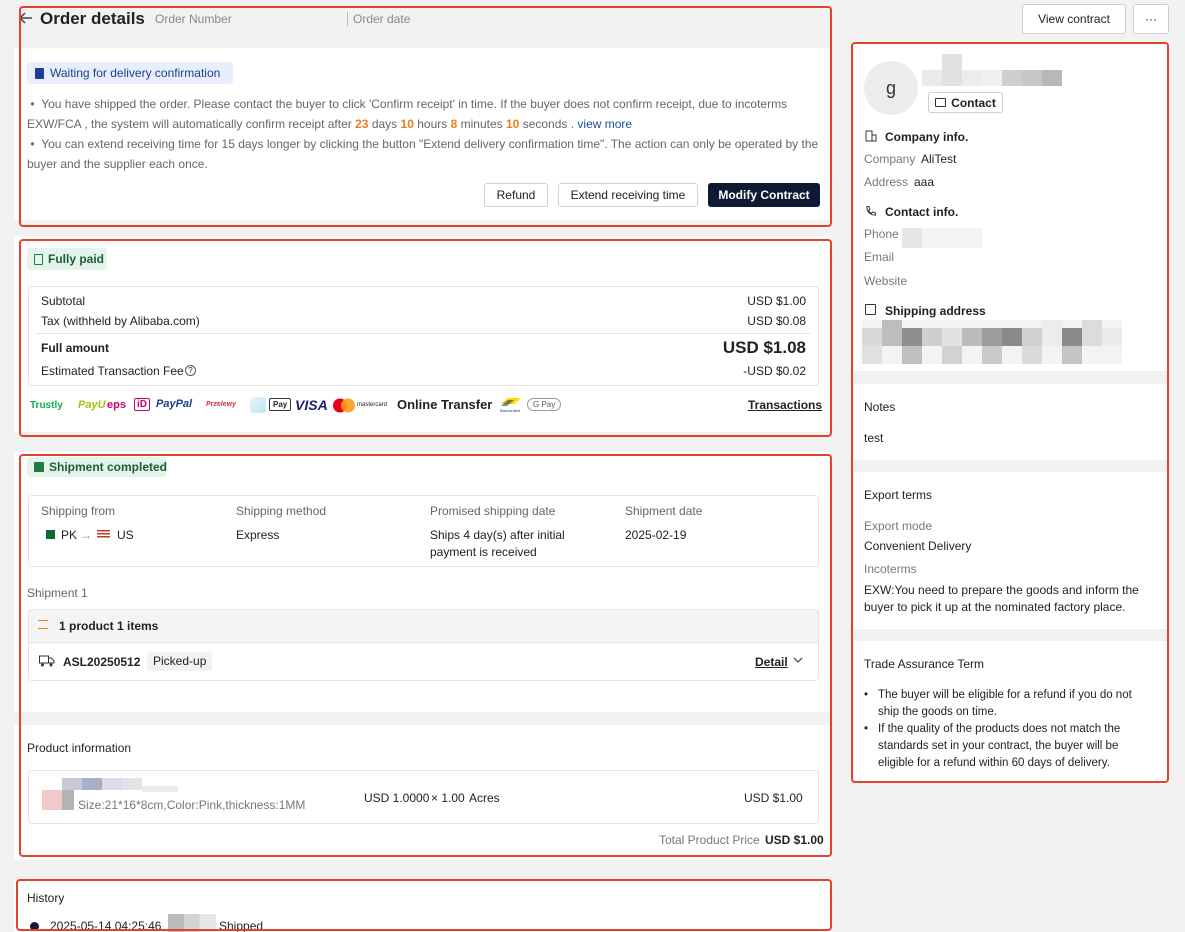 The height and width of the screenshot is (932, 1185). Describe the element at coordinates (78, 511) in the screenshot. I see `col-shipping-from: Shipping from` at that location.